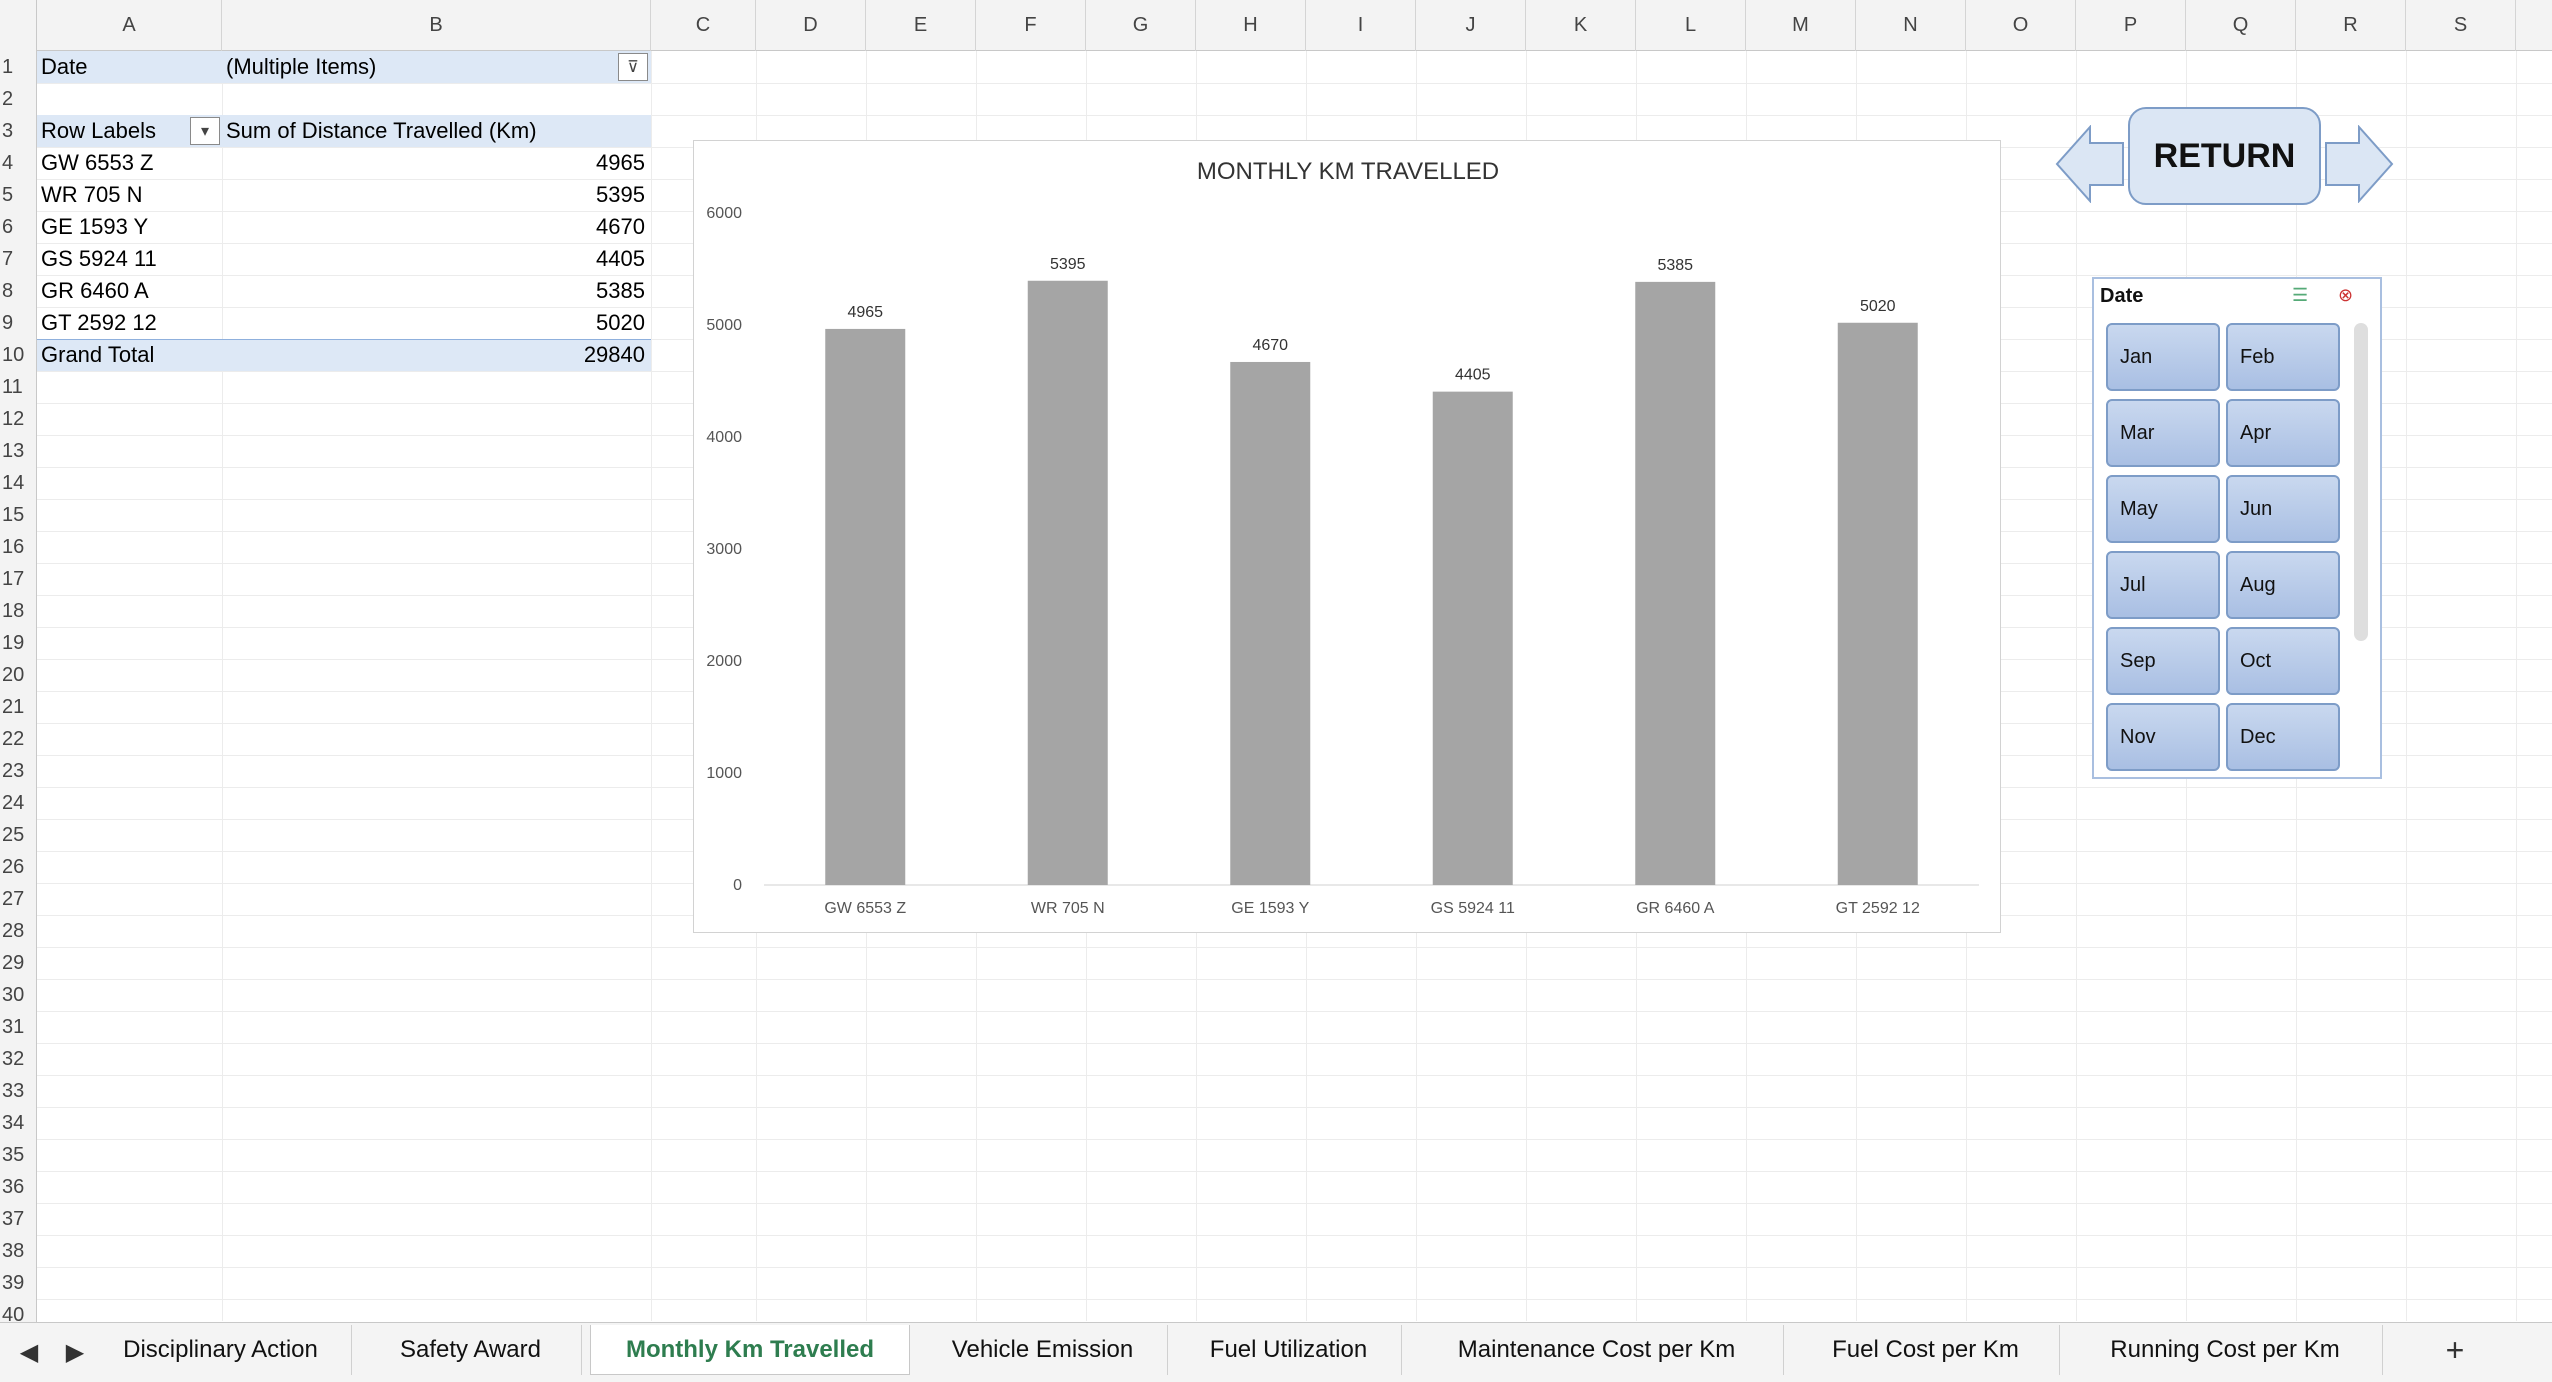 The height and width of the screenshot is (1382, 2552). What do you see at coordinates (18, 1123) in the screenshot?
I see `row-header-34: 34` at bounding box center [18, 1123].